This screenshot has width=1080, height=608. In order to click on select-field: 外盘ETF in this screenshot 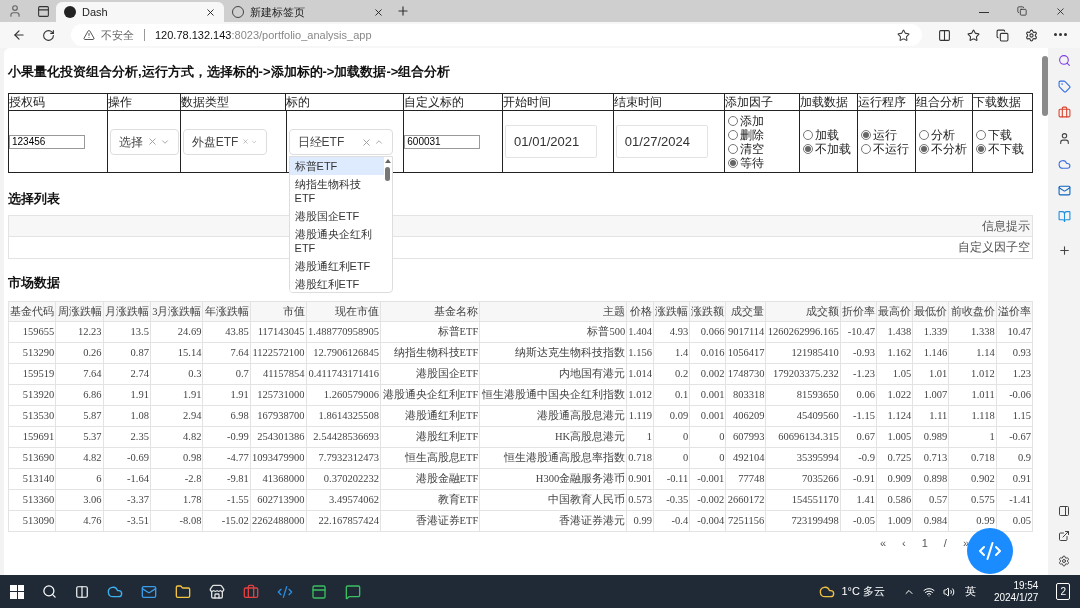, I will do `click(224, 141)`.